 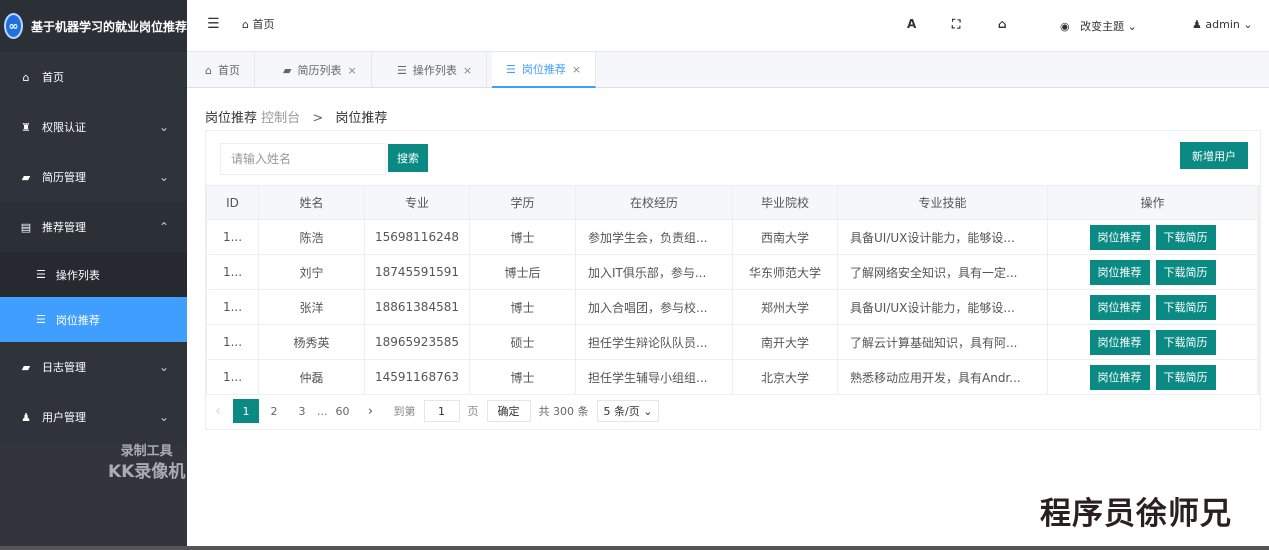 What do you see at coordinates (408, 158) in the screenshot?
I see `search-button: 搜索` at bounding box center [408, 158].